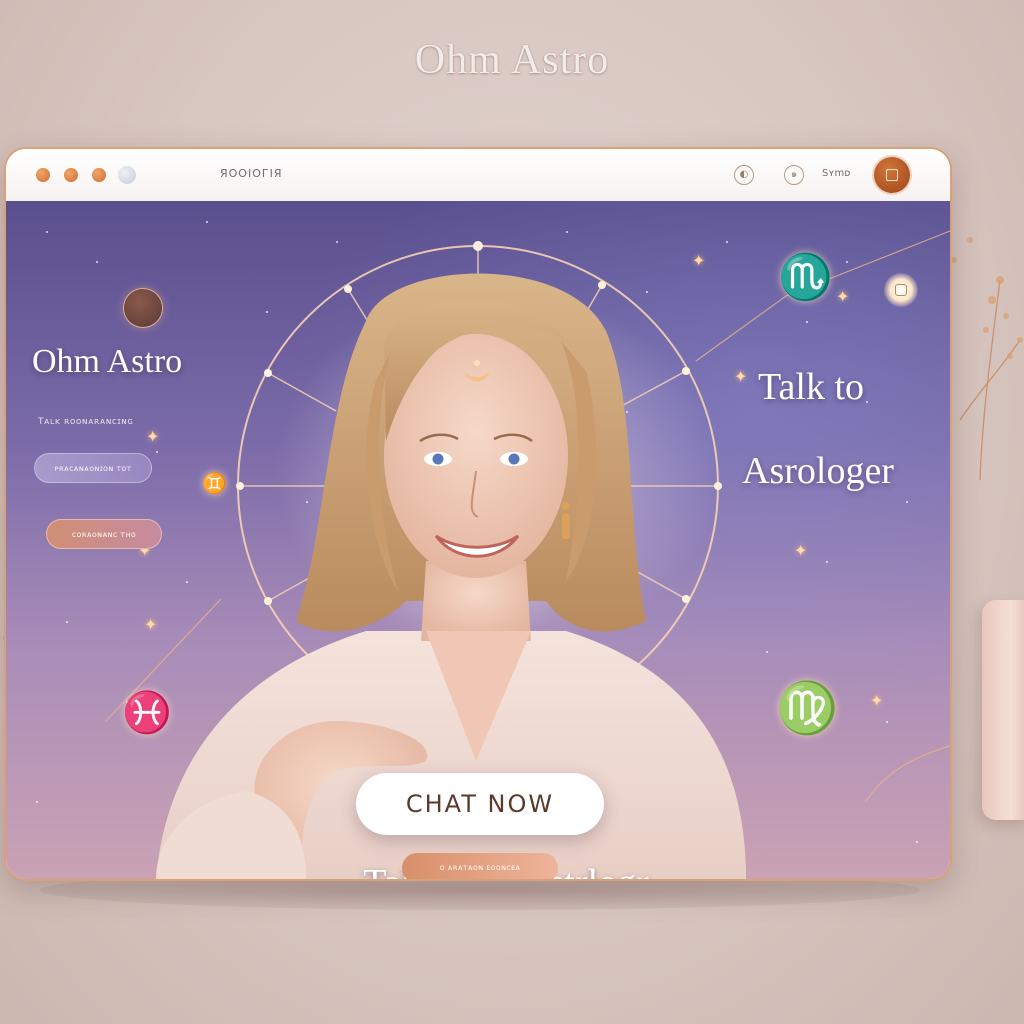 The height and width of the screenshot is (1024, 1024). Describe the element at coordinates (892, 175) in the screenshot. I see `avatar-icon` at that location.